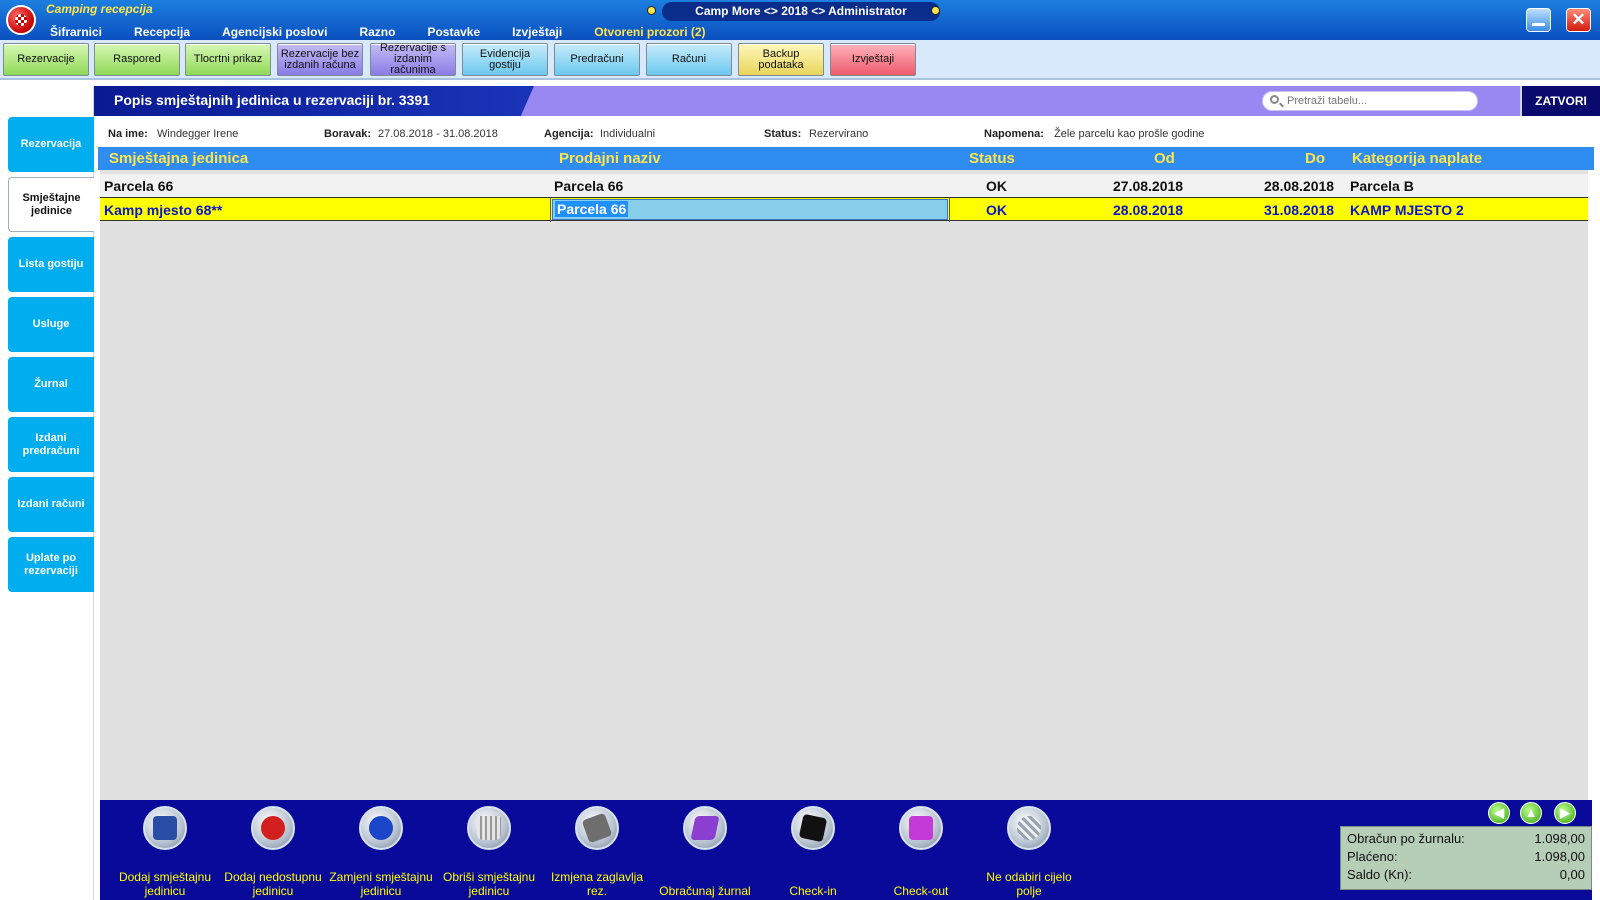 The height and width of the screenshot is (900, 1600). I want to click on col-do: Do, so click(1315, 158).